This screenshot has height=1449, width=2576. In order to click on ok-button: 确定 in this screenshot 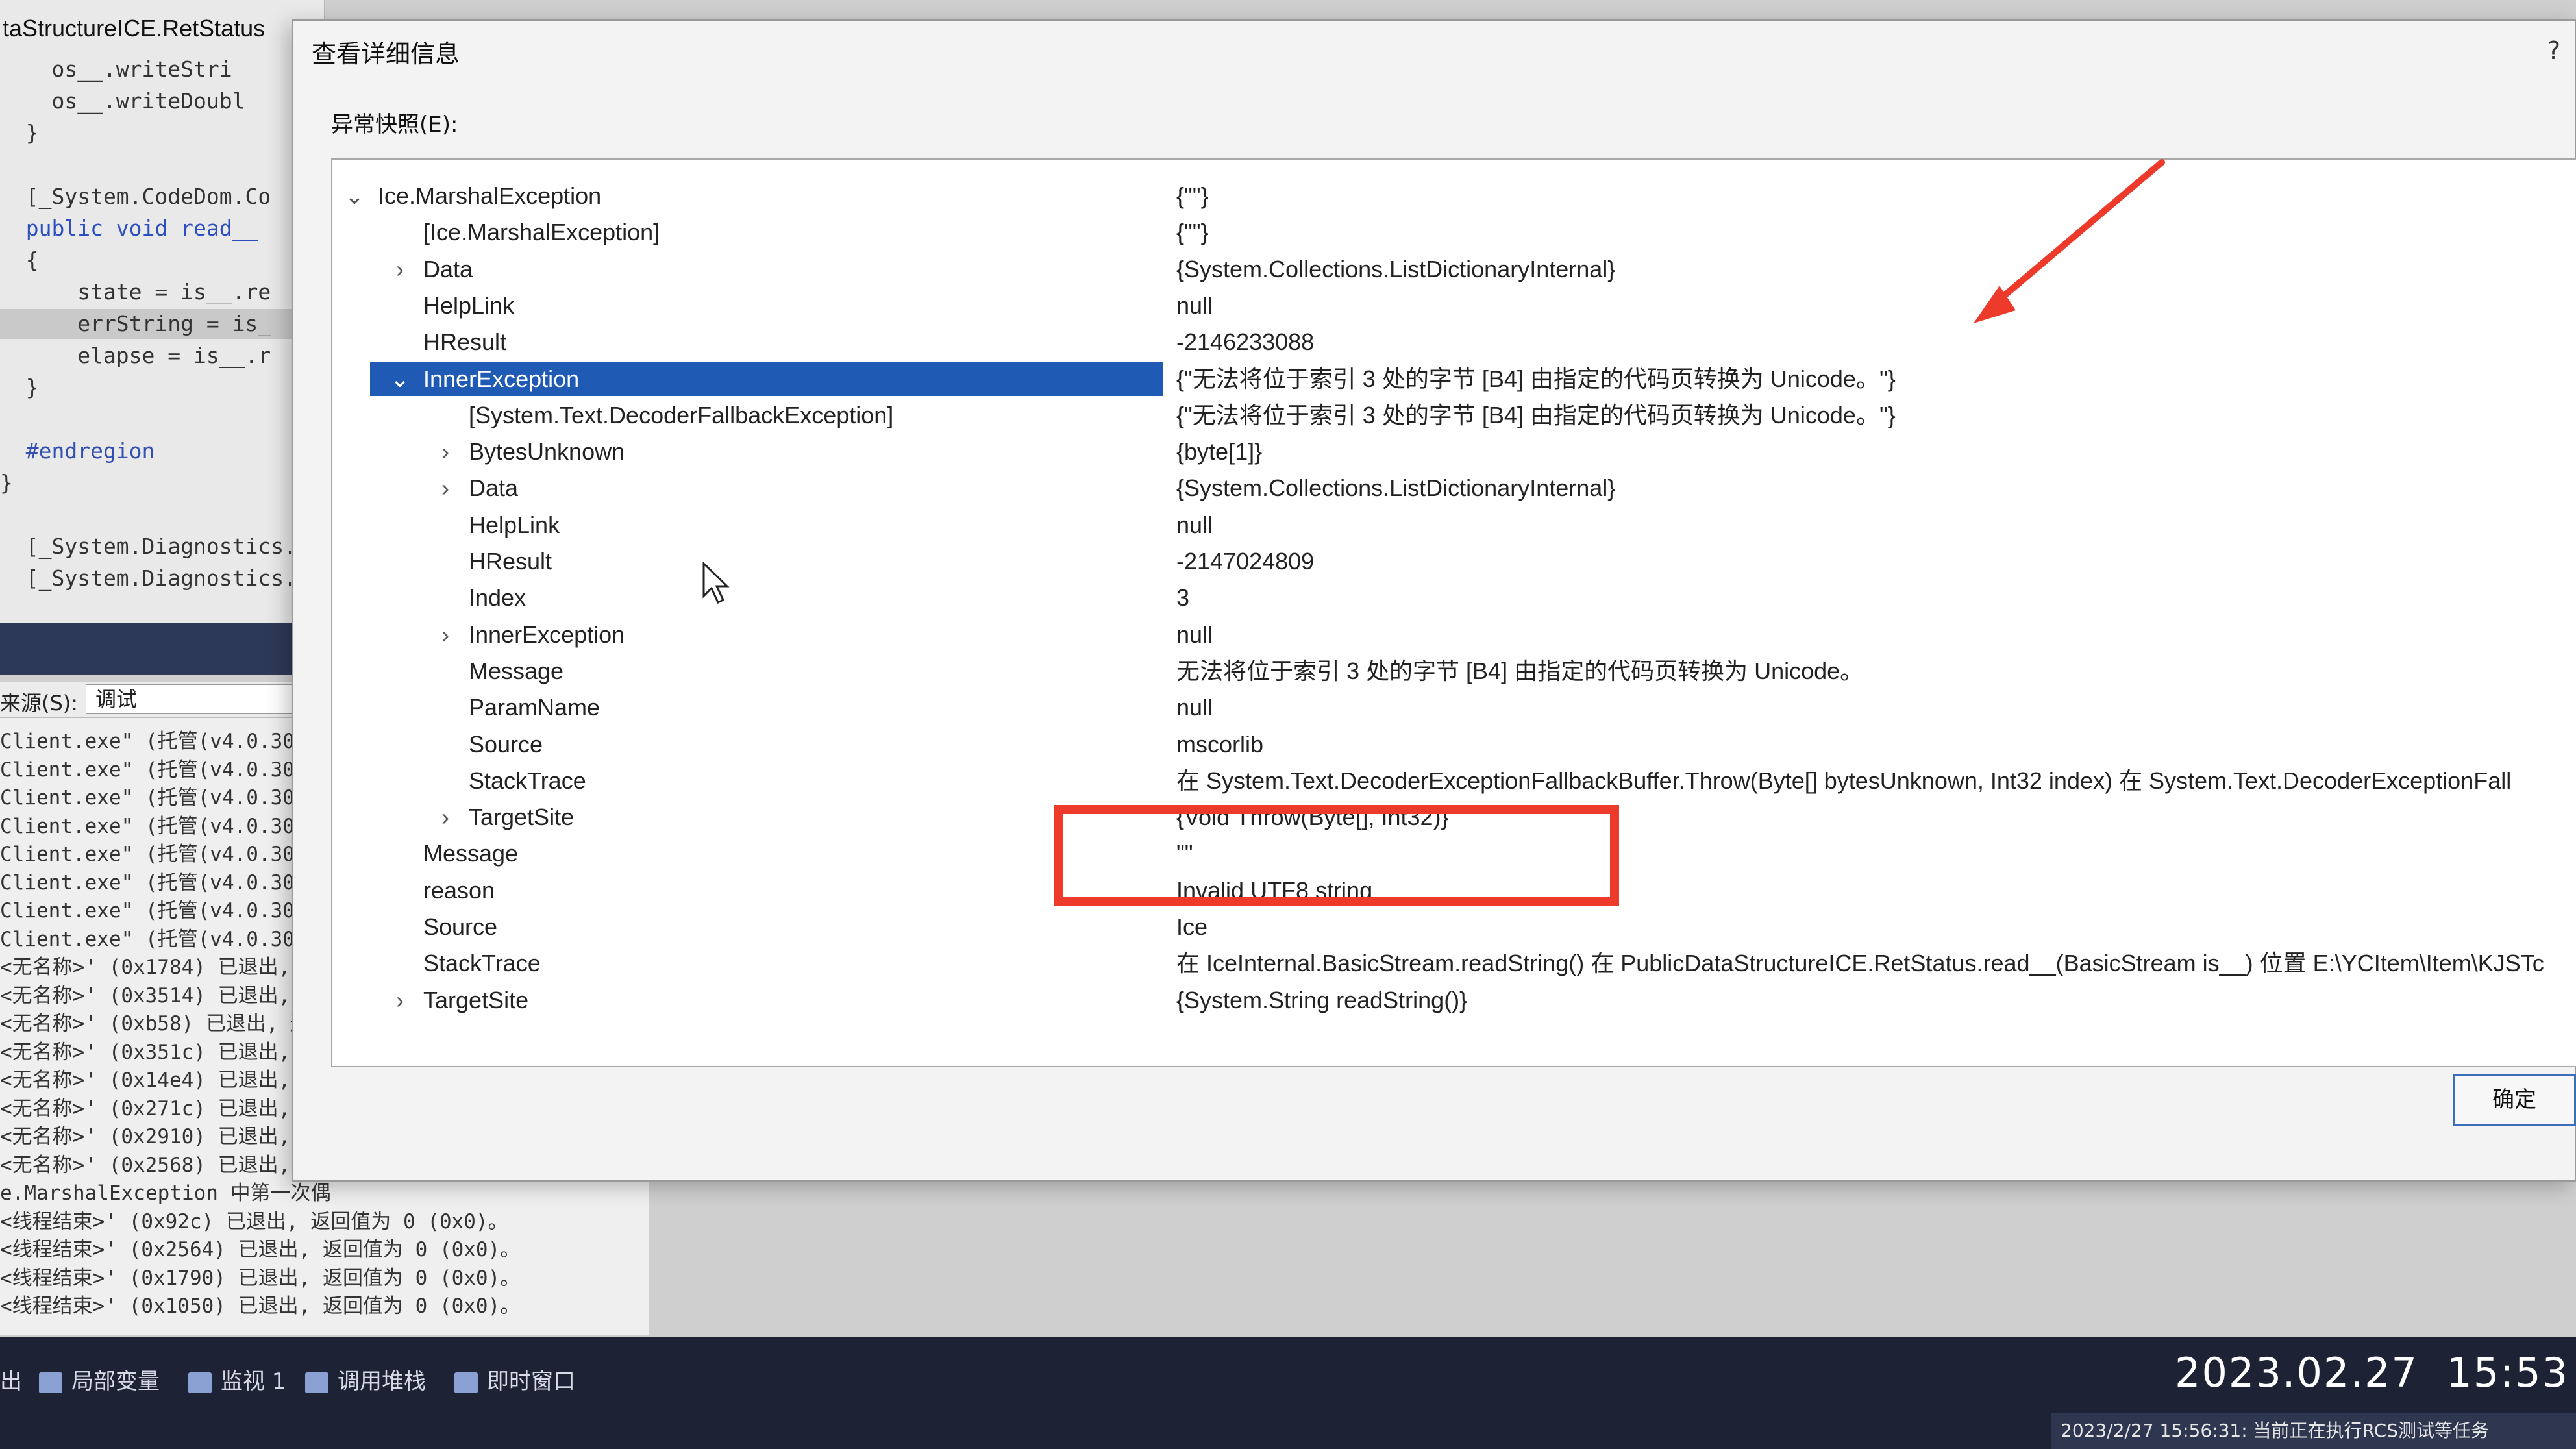, I will do `click(2514, 1100)`.